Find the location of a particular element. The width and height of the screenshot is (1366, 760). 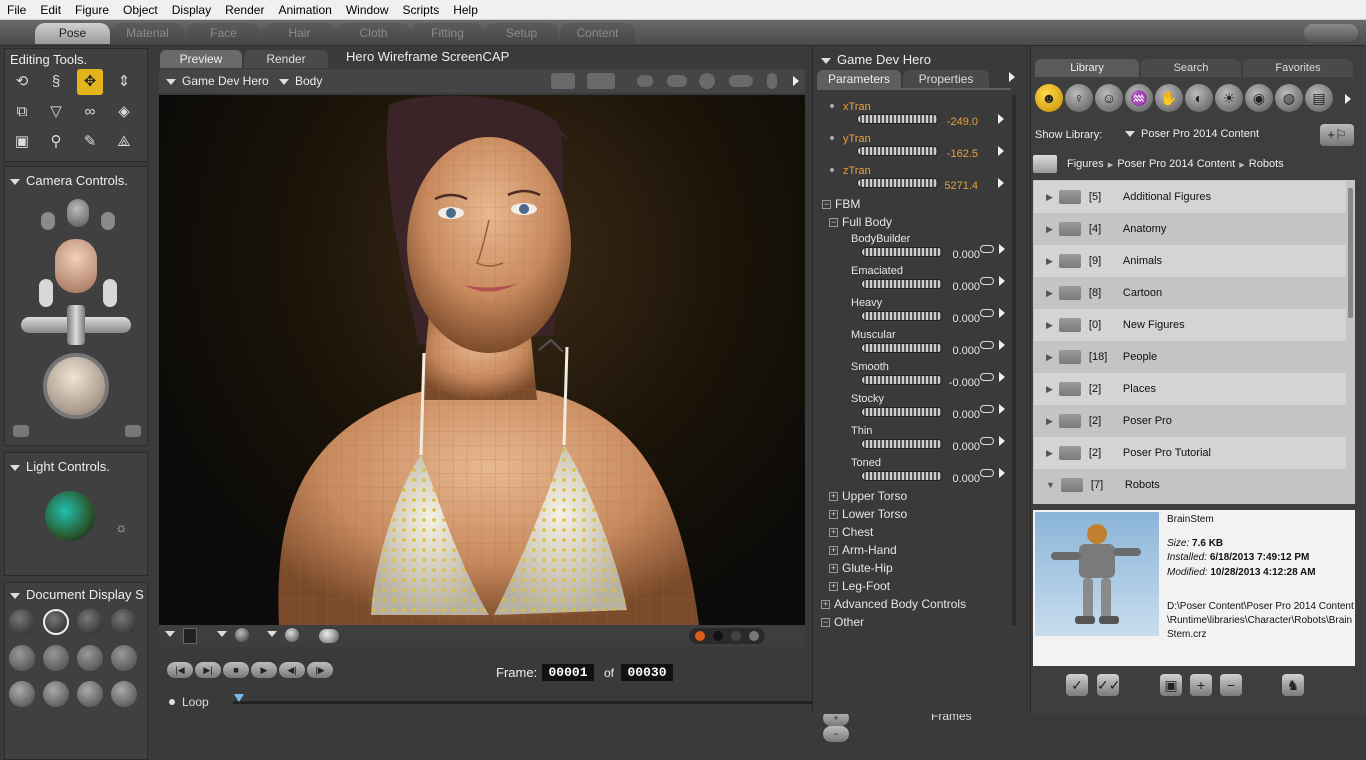

direct-manipulation-tool-icon: ⟁ is located at coordinates (124, 142).